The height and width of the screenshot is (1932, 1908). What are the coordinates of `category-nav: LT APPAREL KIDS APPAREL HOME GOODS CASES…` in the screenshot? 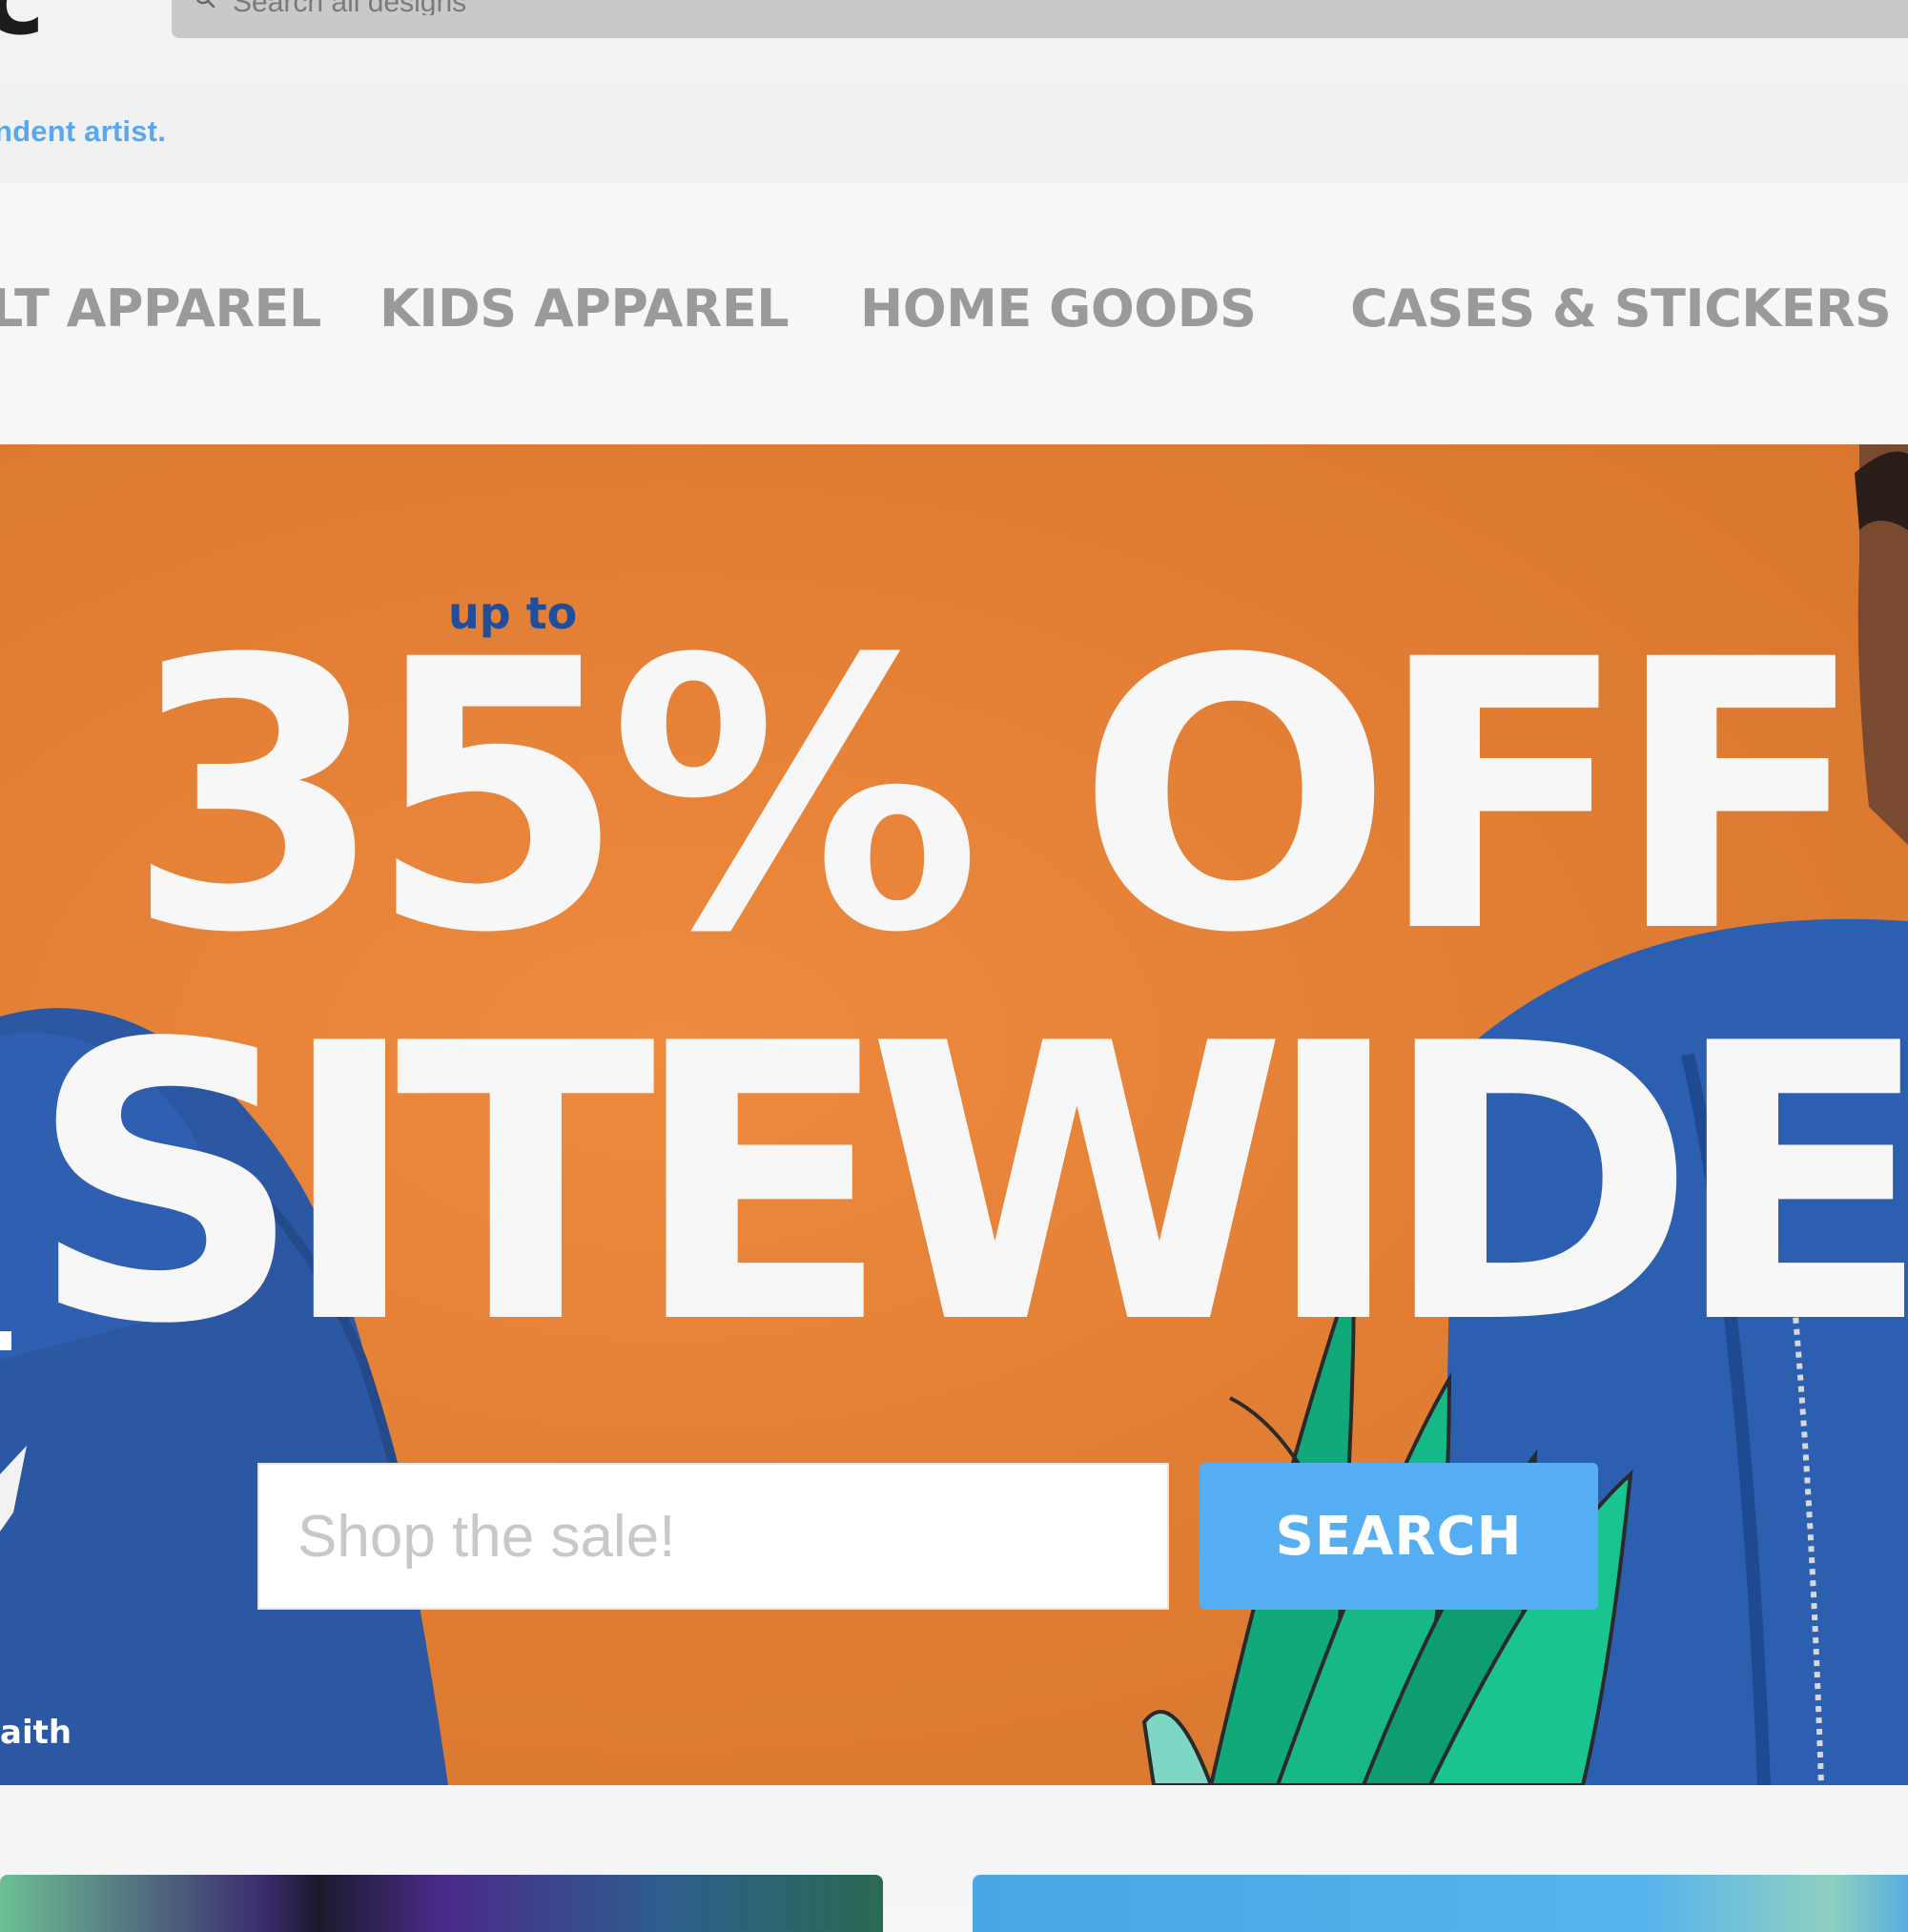 It's located at (954, 313).